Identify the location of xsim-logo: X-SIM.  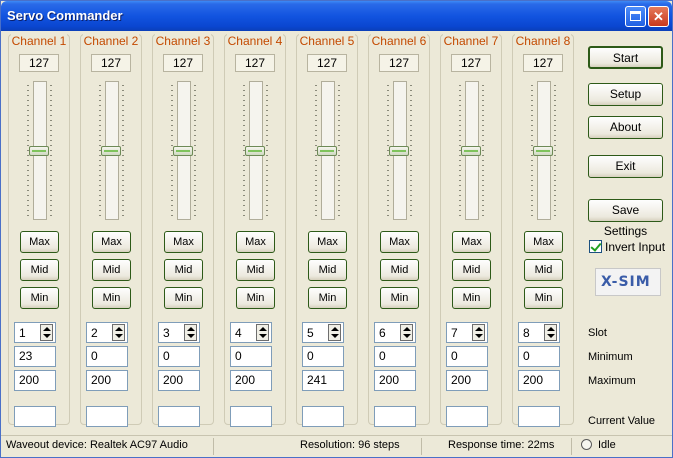
(628, 282).